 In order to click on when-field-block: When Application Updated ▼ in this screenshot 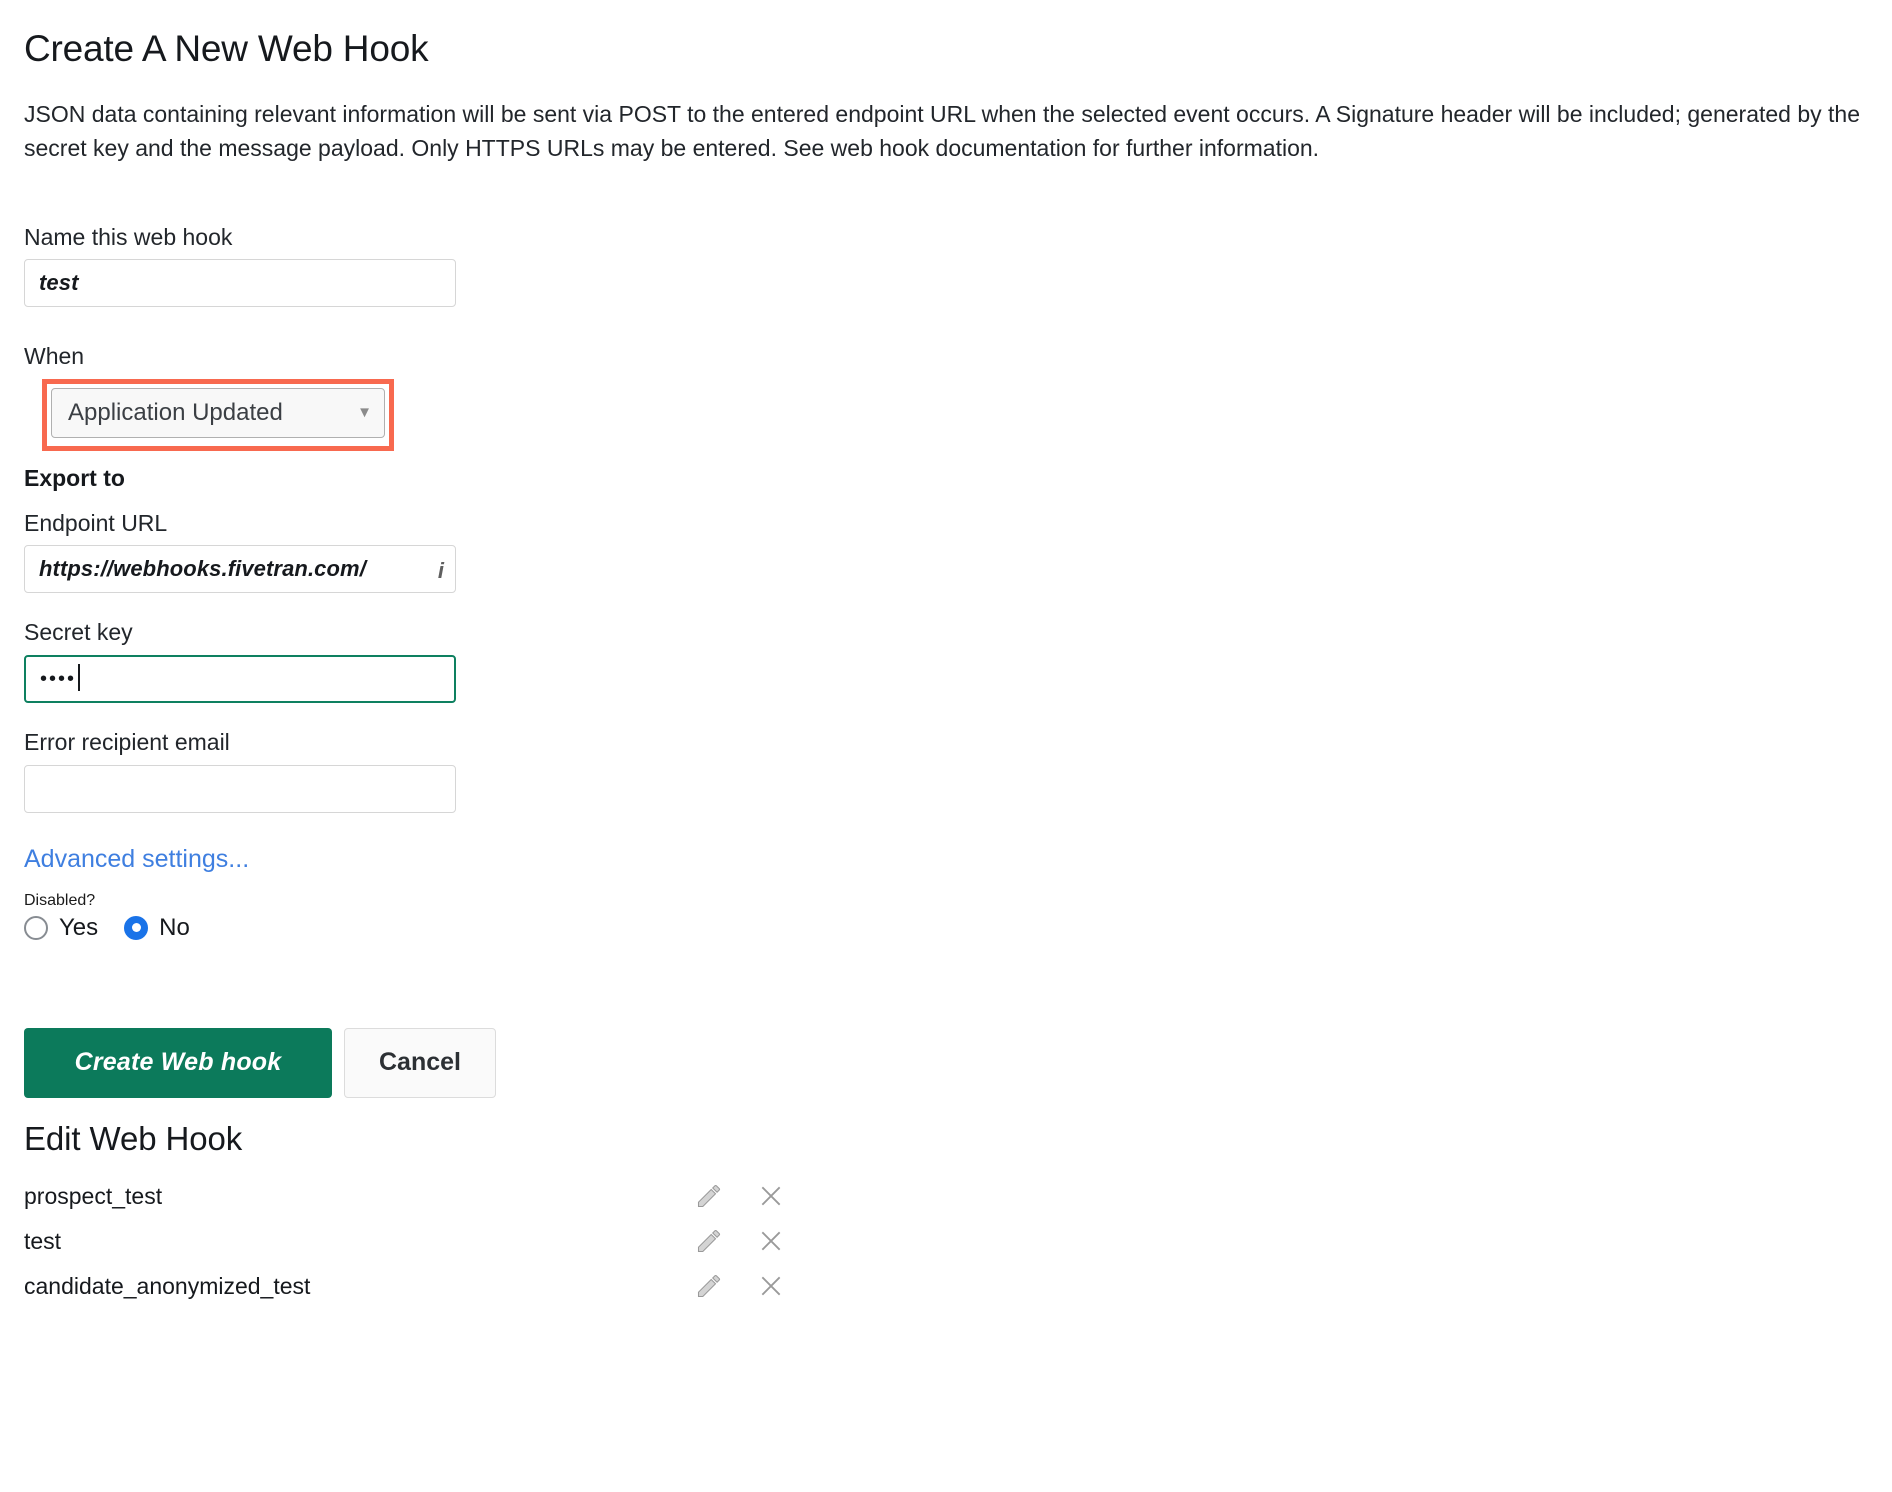, I will do `click(946, 397)`.